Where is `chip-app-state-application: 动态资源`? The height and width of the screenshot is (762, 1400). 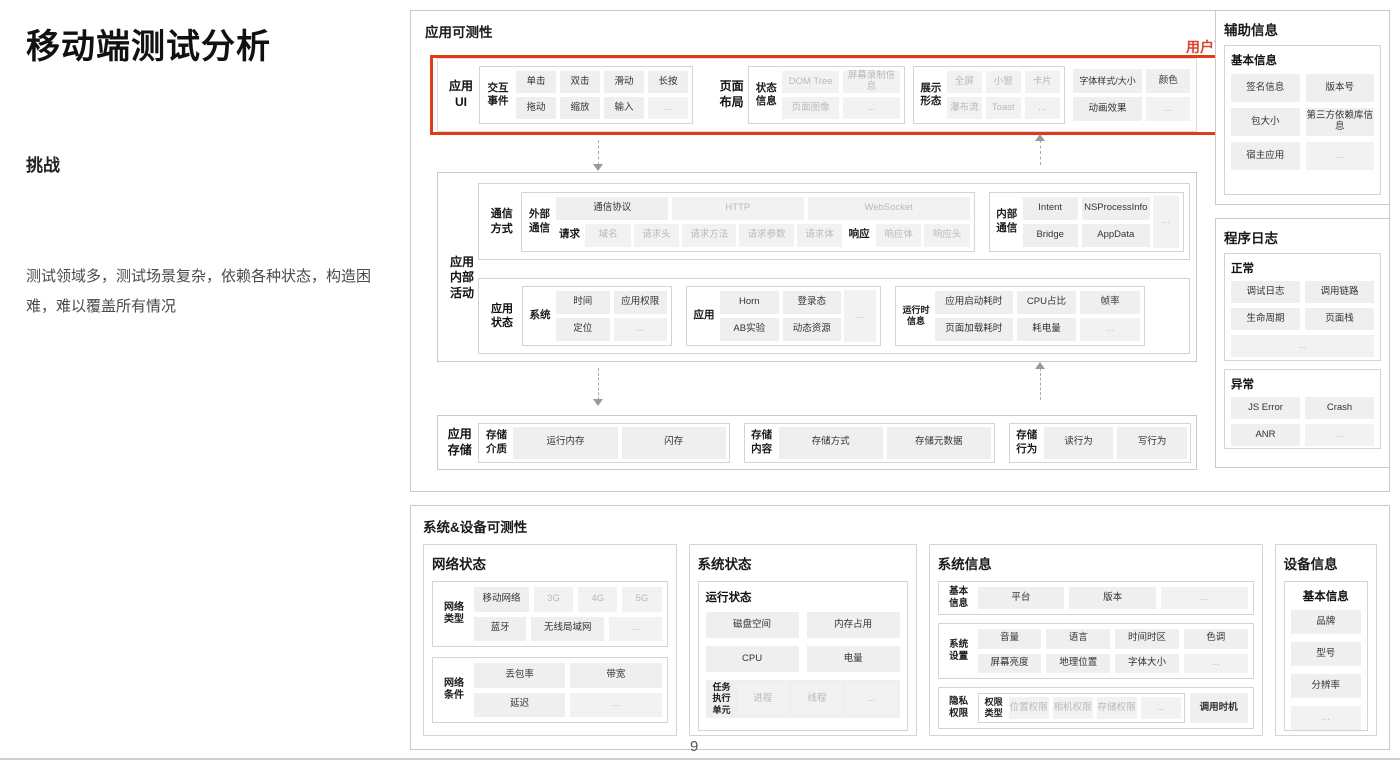
chip-app-state-application: 动态资源 is located at coordinates (811, 329).